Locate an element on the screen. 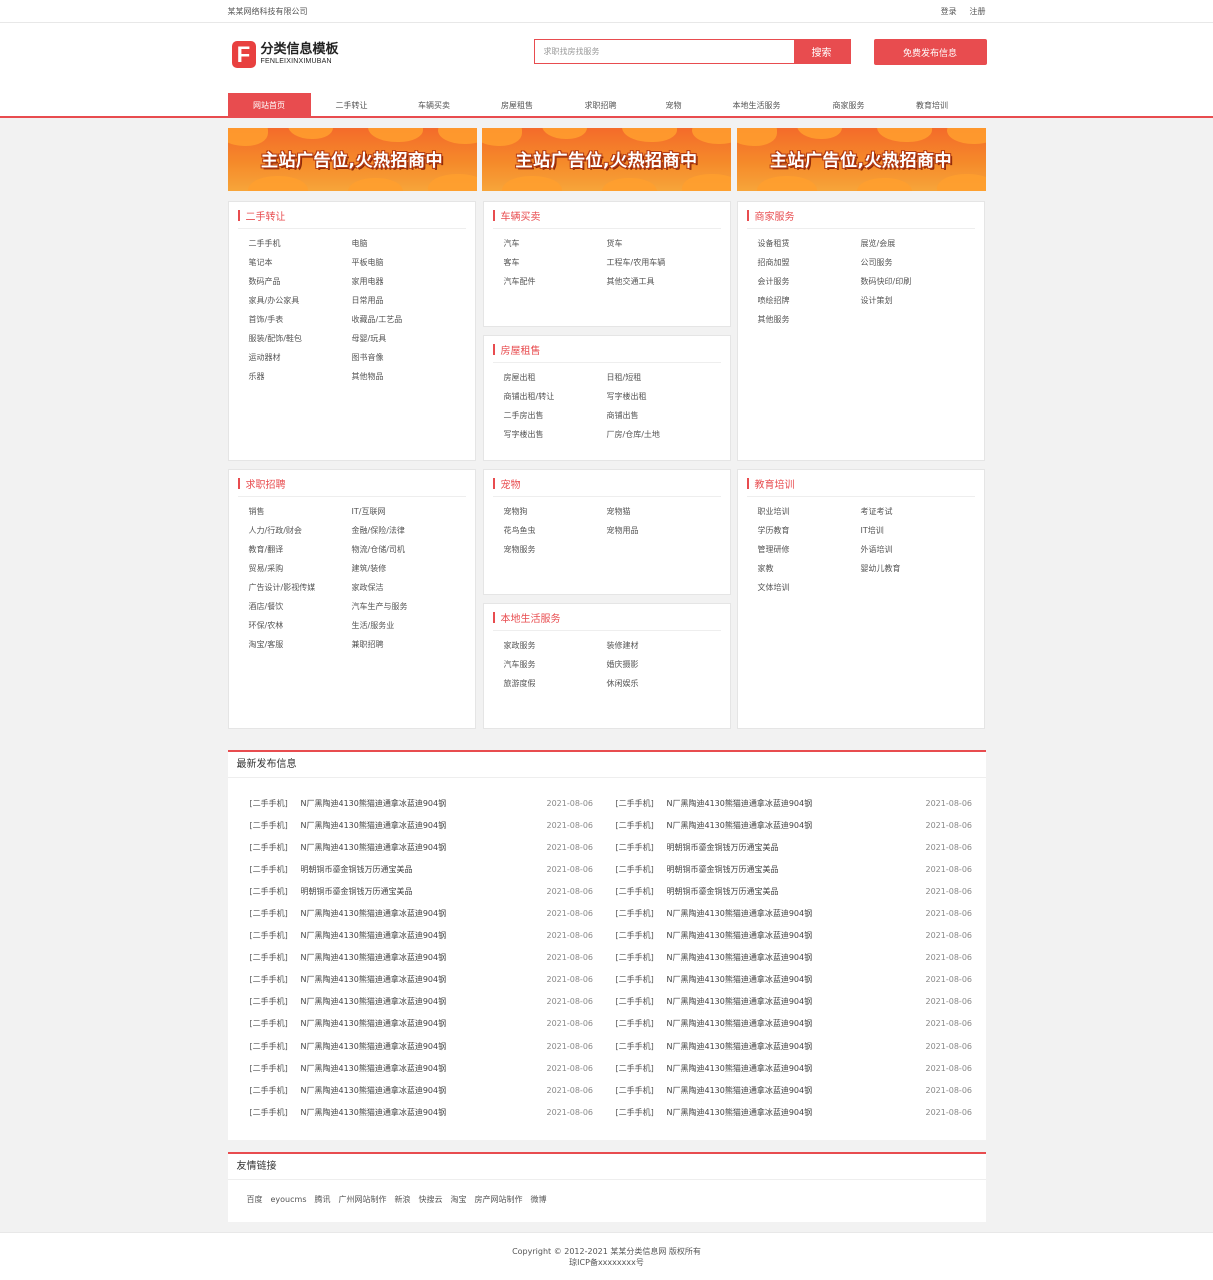  category-link: 淘宝/客服 is located at coordinates (300, 644).